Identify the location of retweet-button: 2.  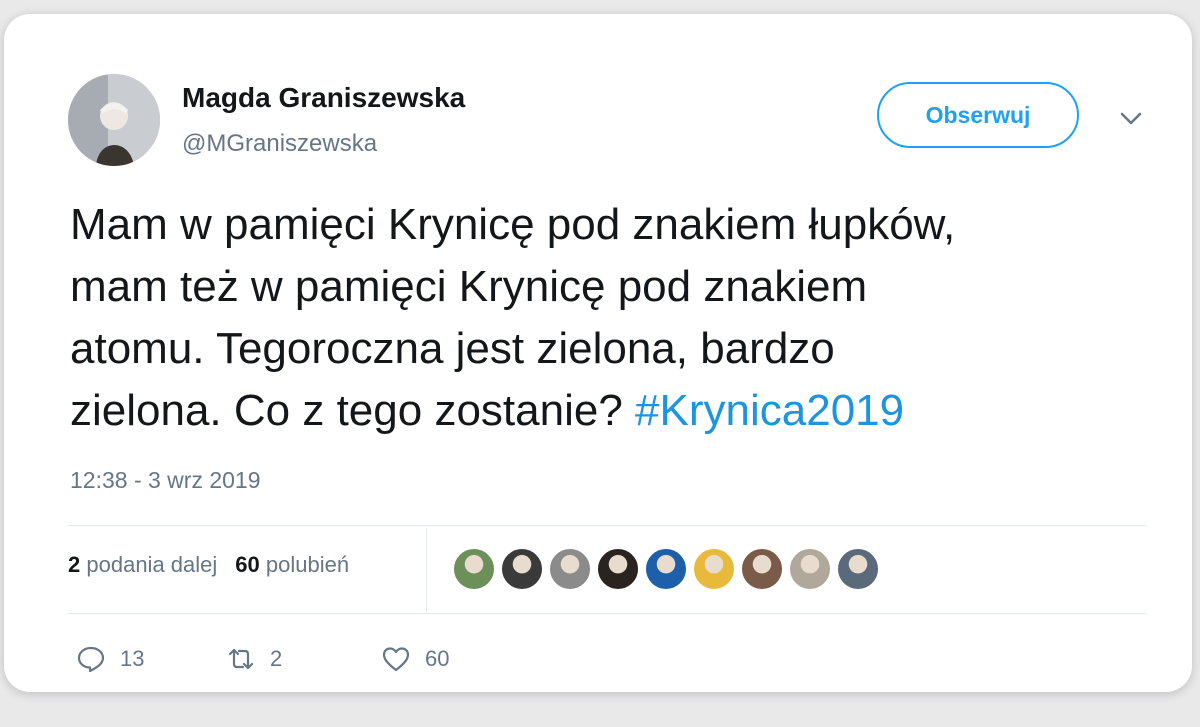
(303, 659).